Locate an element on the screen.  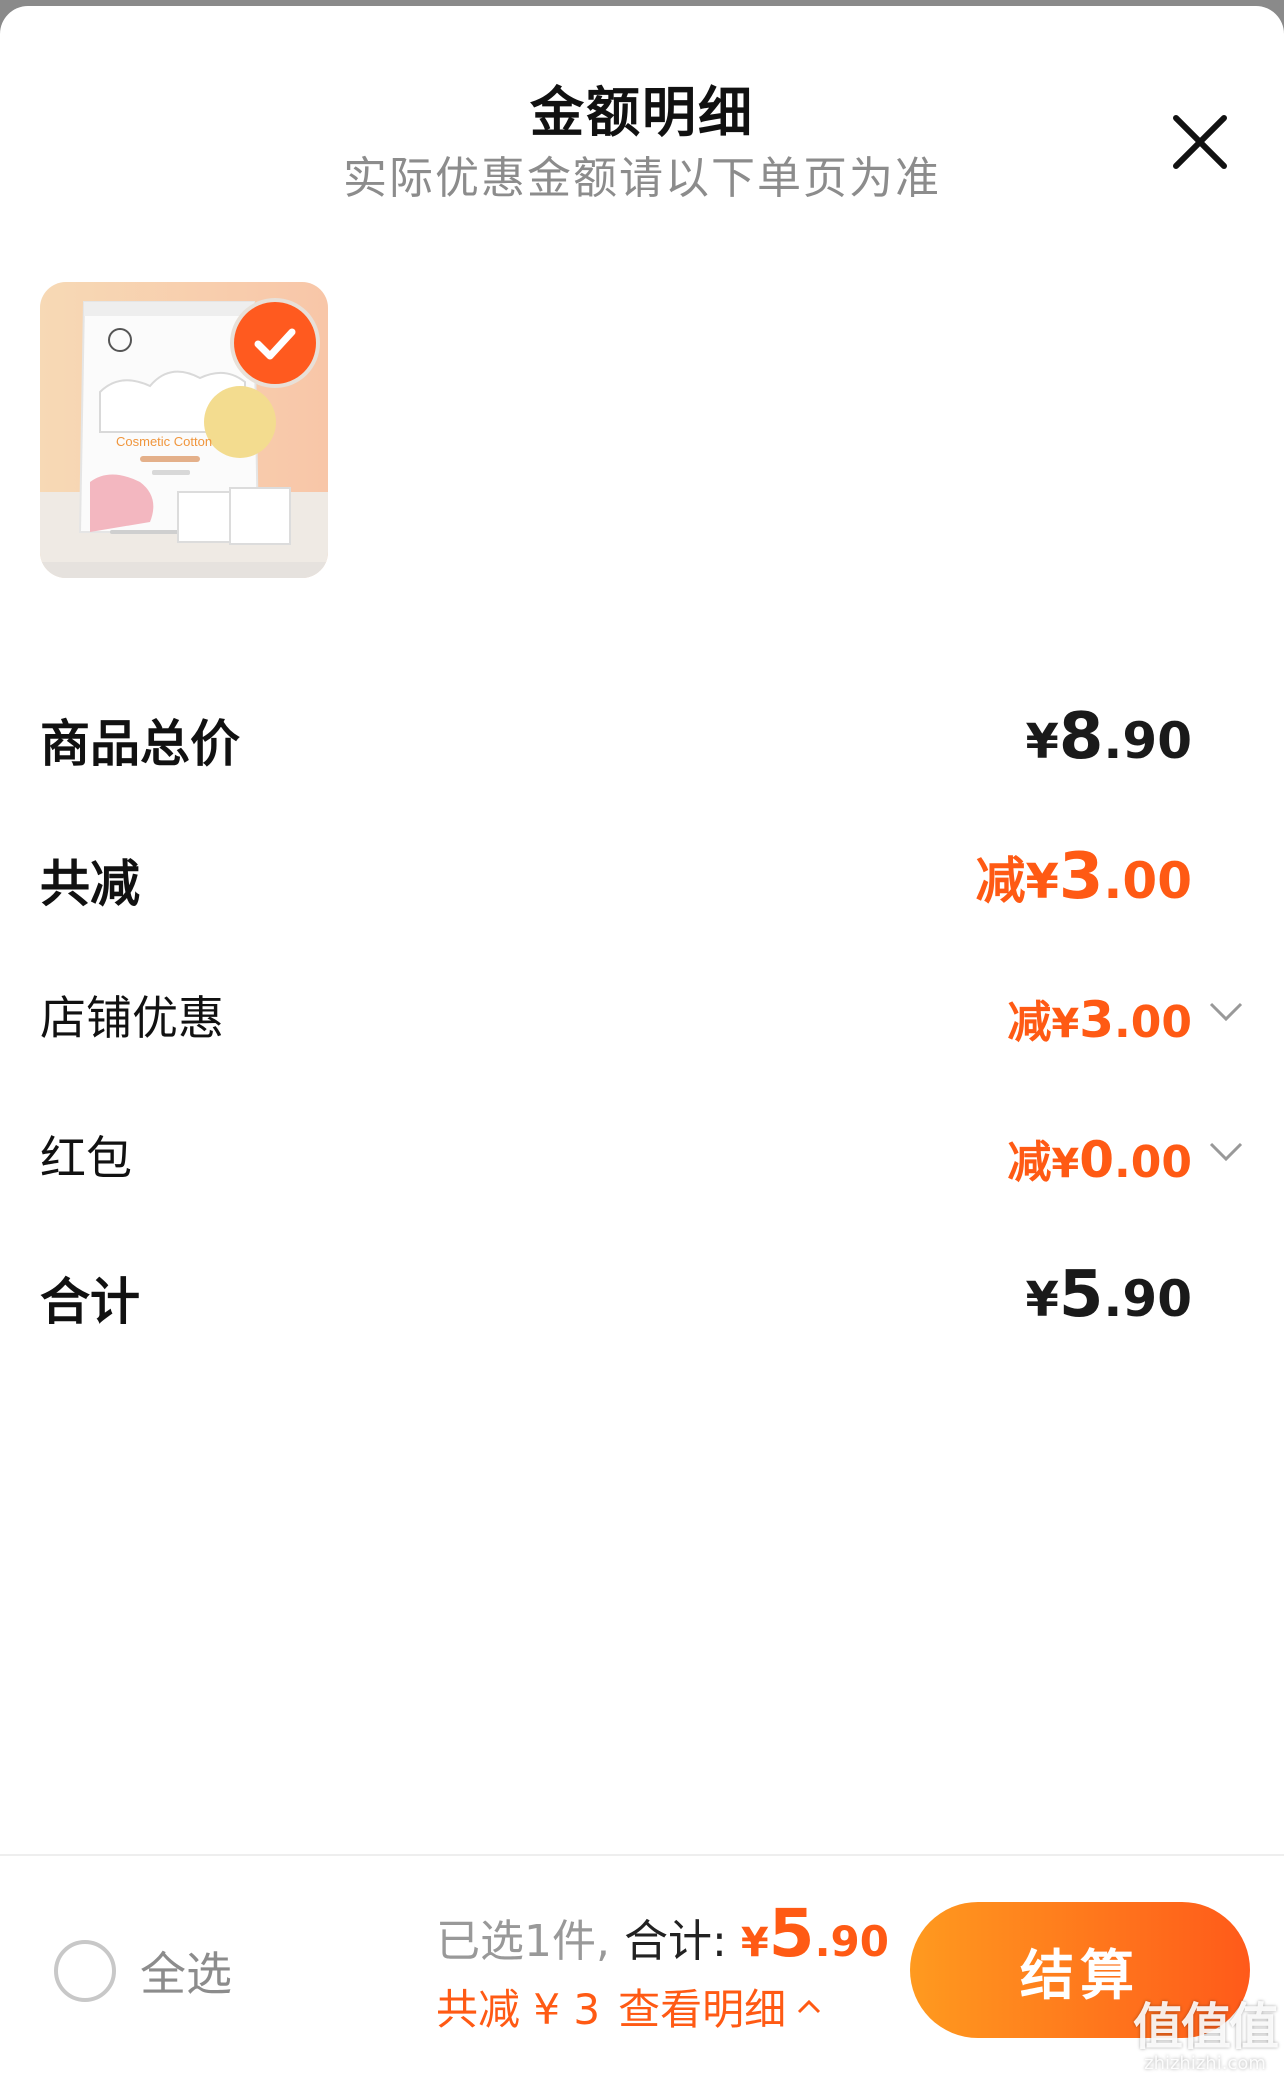
red-packet-value: 减¥0.00 is located at coordinates (1099, 1160).